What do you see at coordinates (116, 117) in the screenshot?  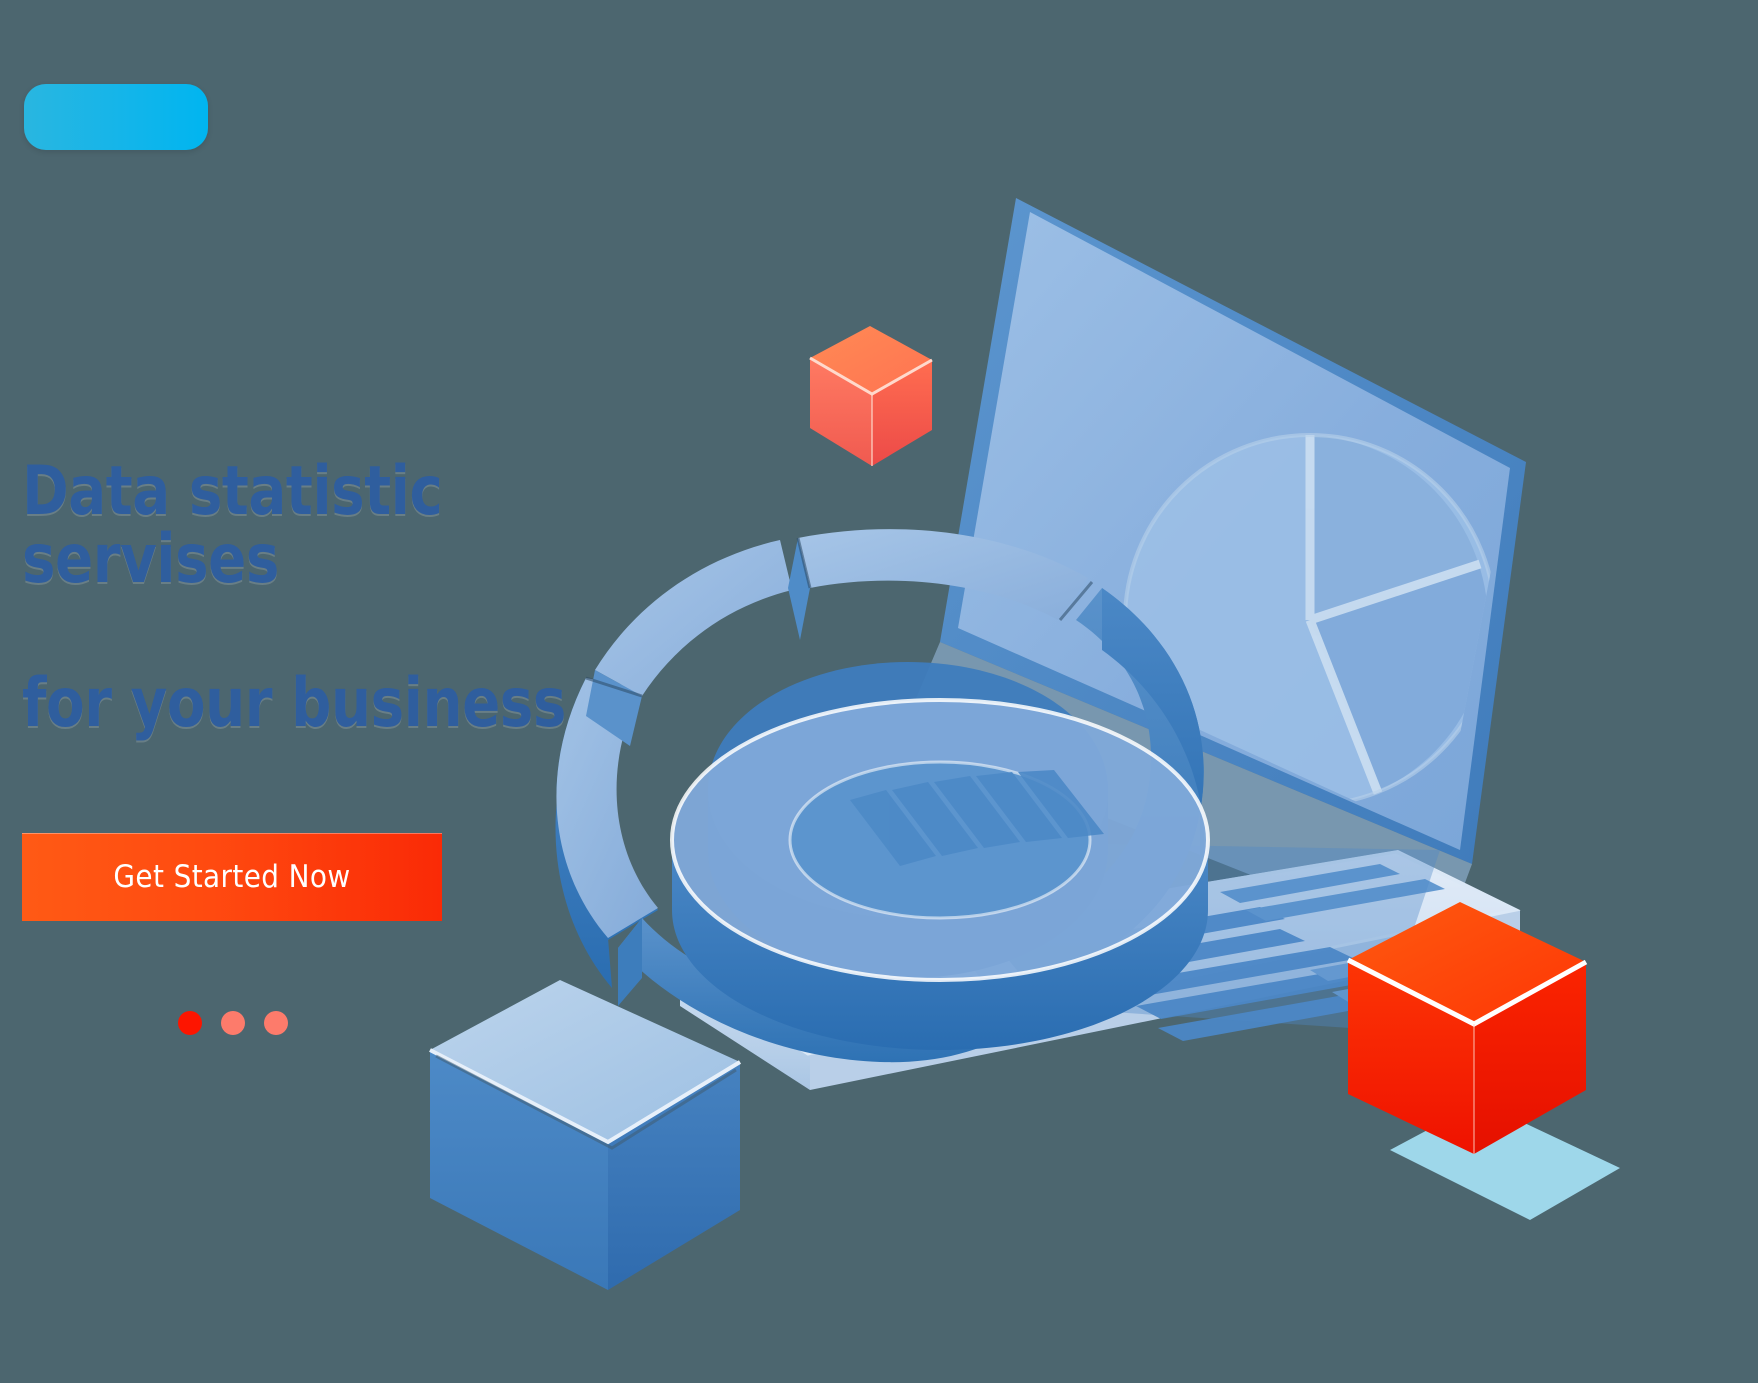 I see `brand-logo-pill` at bounding box center [116, 117].